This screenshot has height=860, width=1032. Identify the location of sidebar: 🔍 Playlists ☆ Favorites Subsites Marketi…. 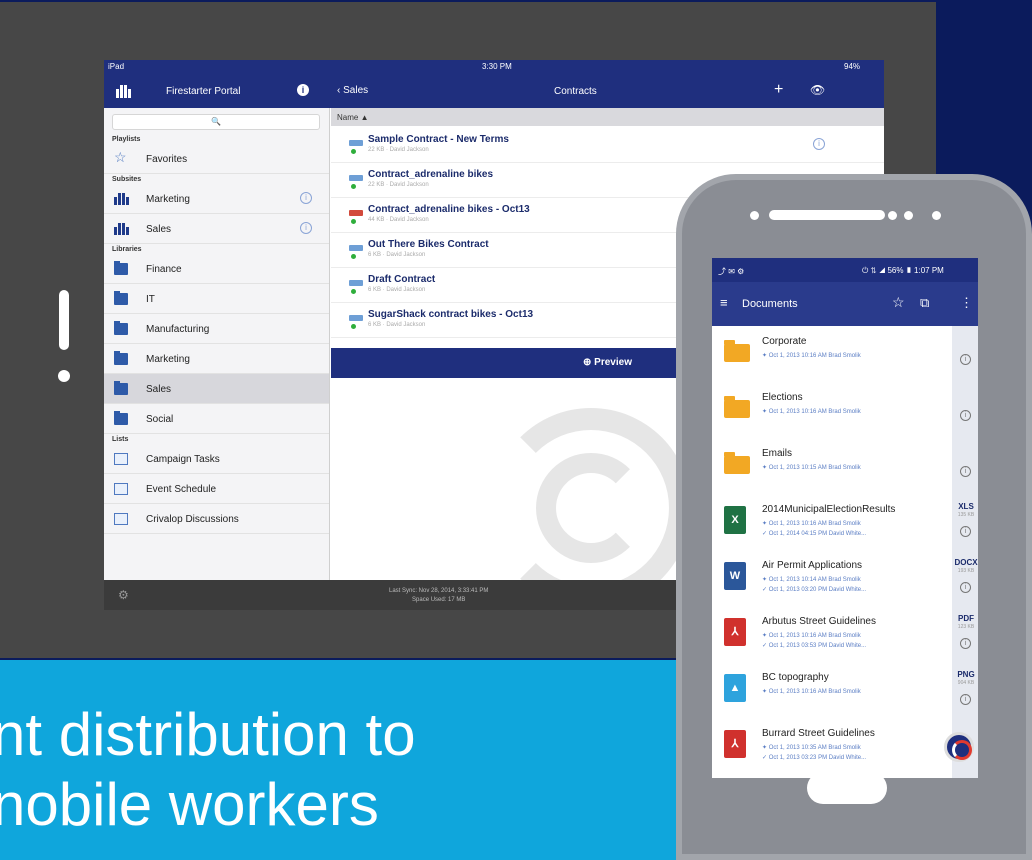
(217, 344).